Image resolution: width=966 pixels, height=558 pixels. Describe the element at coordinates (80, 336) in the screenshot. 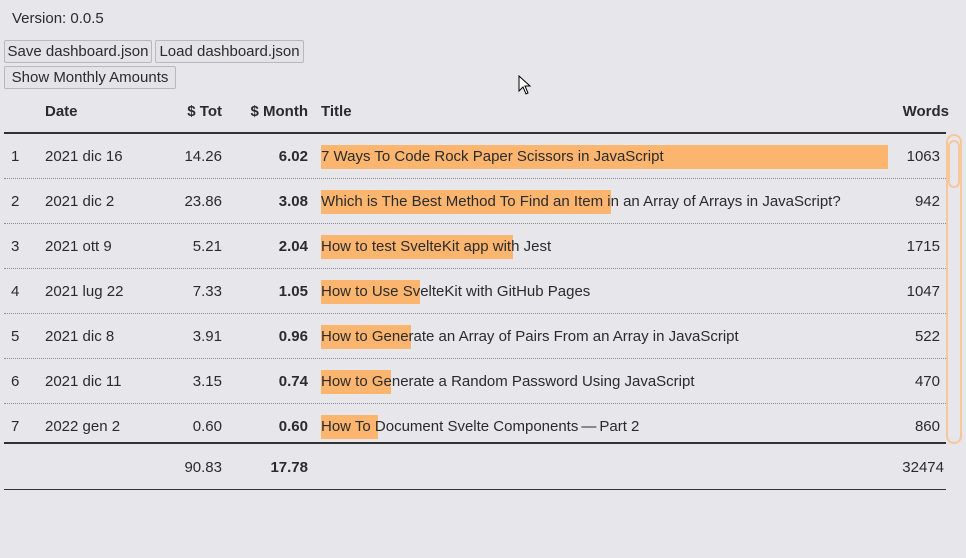

I see `row-date: 2021 dic 8` at that location.